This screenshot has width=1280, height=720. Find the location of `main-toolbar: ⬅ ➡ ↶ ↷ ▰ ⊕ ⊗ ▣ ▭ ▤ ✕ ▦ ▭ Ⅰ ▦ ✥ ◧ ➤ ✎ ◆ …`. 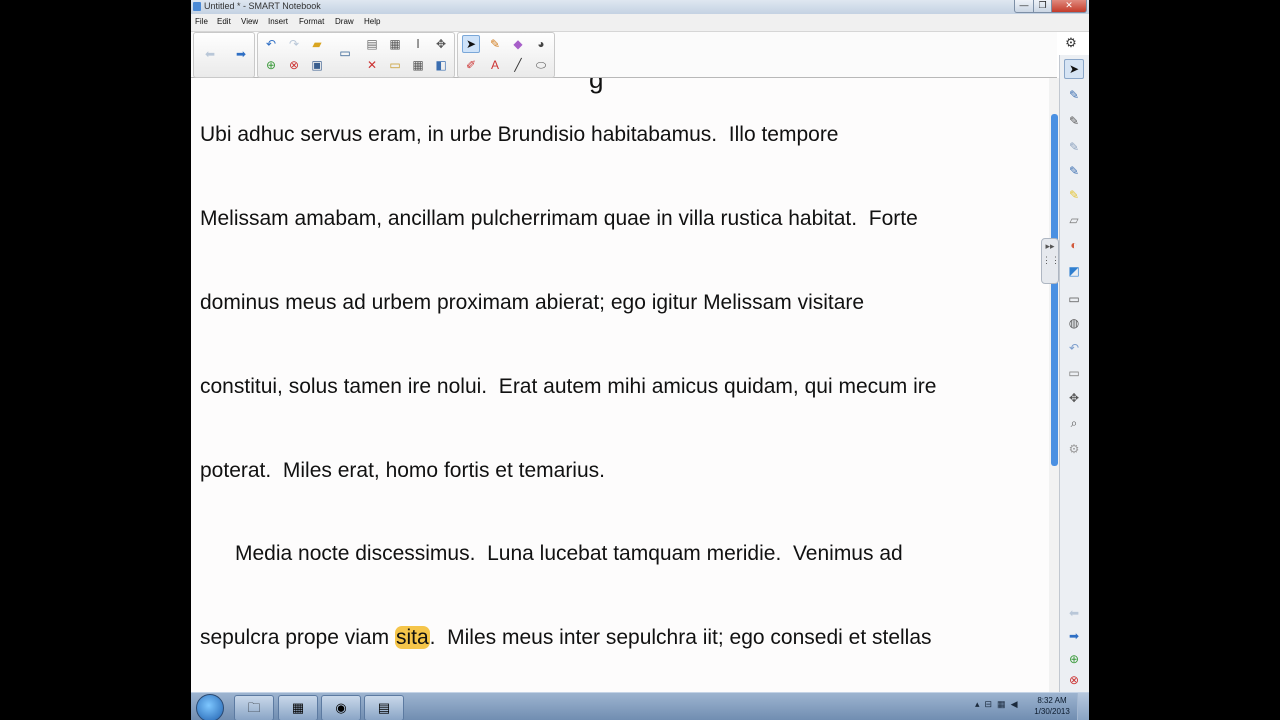

main-toolbar: ⬅ ➡ ↶ ↷ ▰ ⊕ ⊗ ▣ ▭ ▤ ✕ ▦ ▭ Ⅰ ▦ ✥ ◧ ➤ ✎ ◆ … is located at coordinates (624, 55).